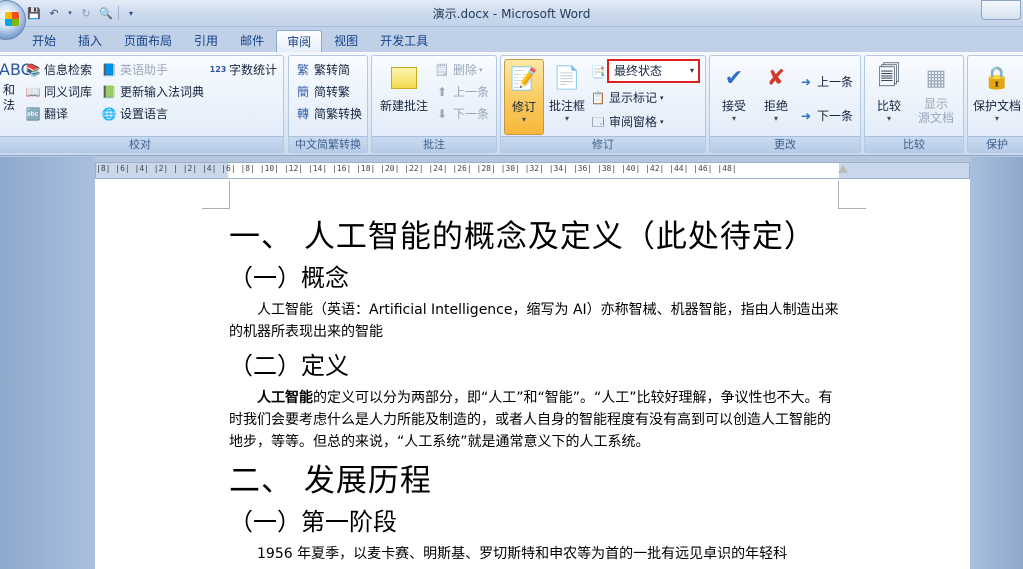 Image resolution: width=1023 pixels, height=569 pixels. Describe the element at coordinates (302, 70) in the screenshot. I see `to-simplified-icon: 繁` at that location.